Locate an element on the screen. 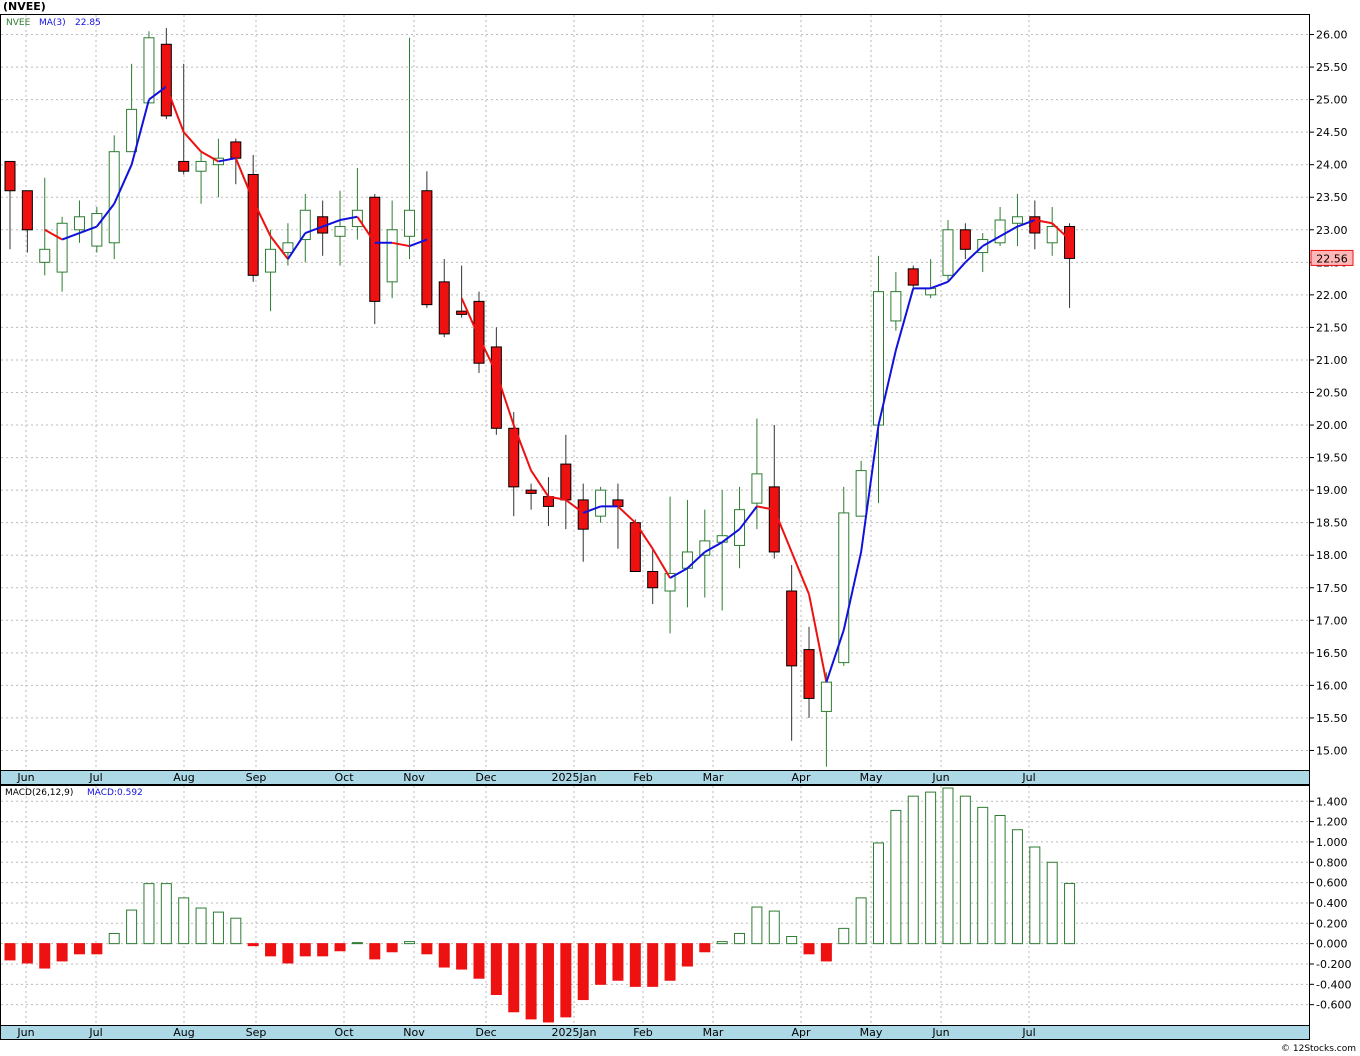 Image resolution: width=1360 pixels, height=1056 pixels. price-tick-label: 26.00 is located at coordinates (1332, 35).